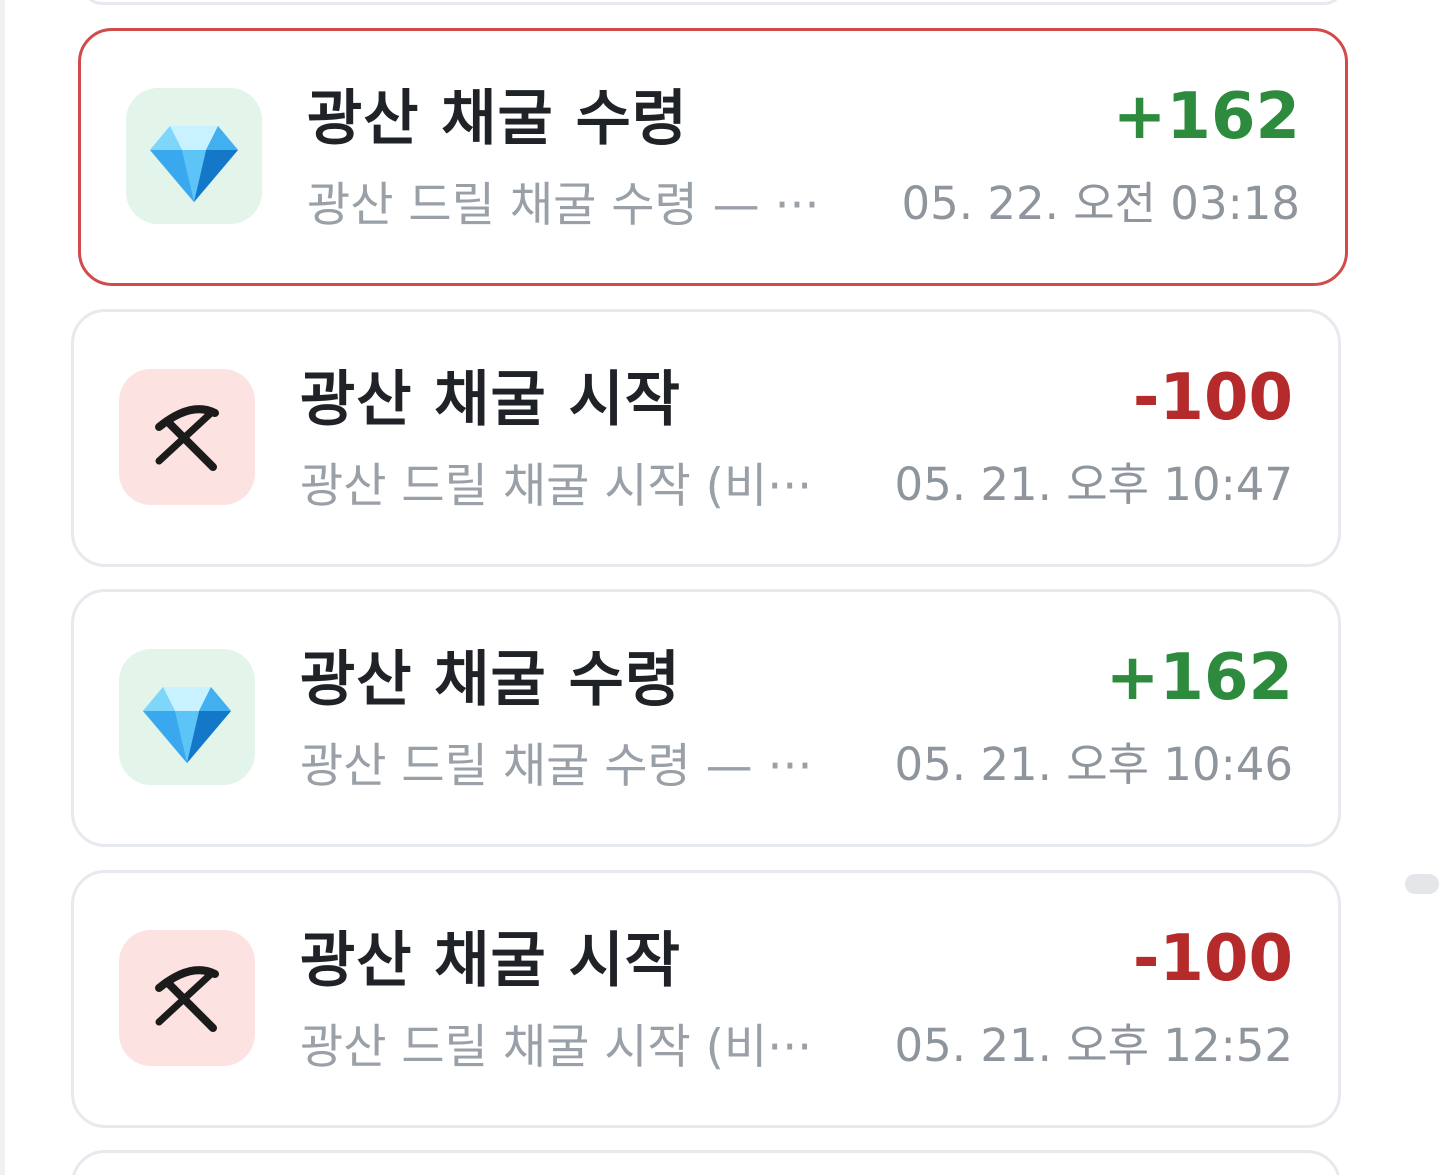 This screenshot has width=1439, height=1175. I want to click on transaction-time: 05. 21. 오후 12:52, so click(1093, 1045).